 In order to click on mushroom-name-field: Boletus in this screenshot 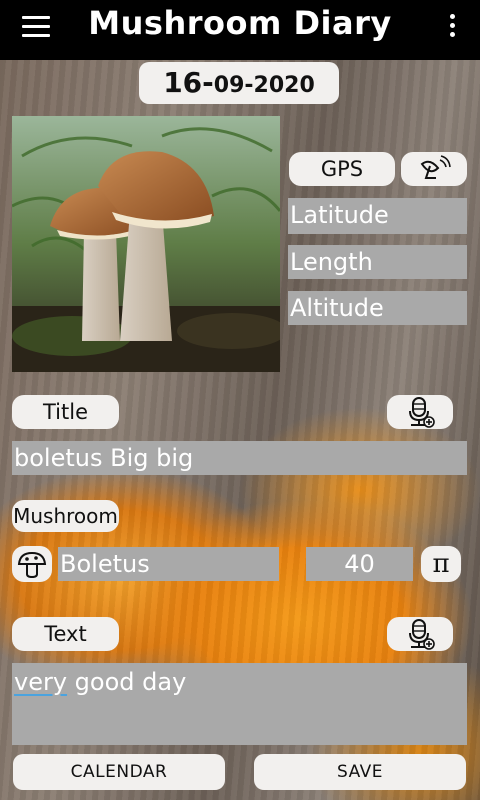, I will do `click(168, 564)`.